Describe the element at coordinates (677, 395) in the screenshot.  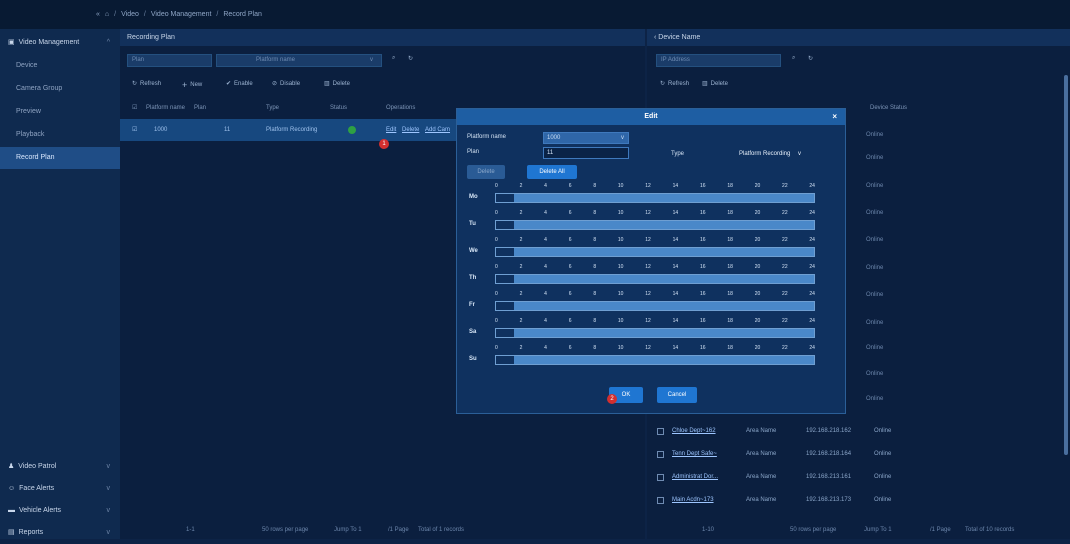
I see `cancel-button: Cancel` at that location.